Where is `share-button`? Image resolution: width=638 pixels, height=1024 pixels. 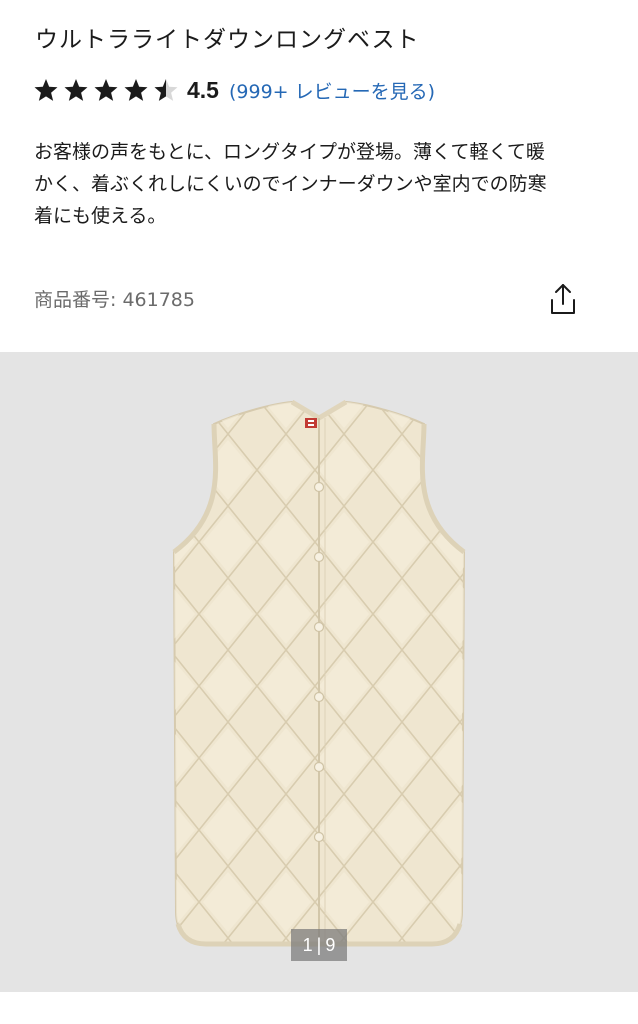 share-button is located at coordinates (563, 299).